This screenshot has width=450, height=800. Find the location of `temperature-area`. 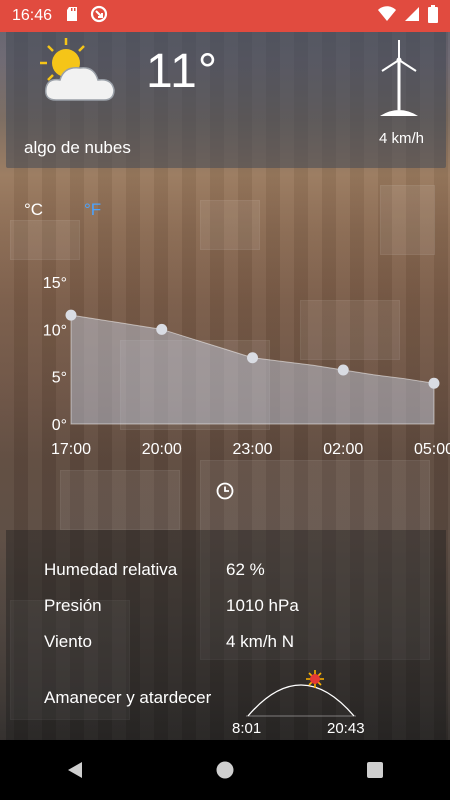

temperature-area is located at coordinates (252, 369).